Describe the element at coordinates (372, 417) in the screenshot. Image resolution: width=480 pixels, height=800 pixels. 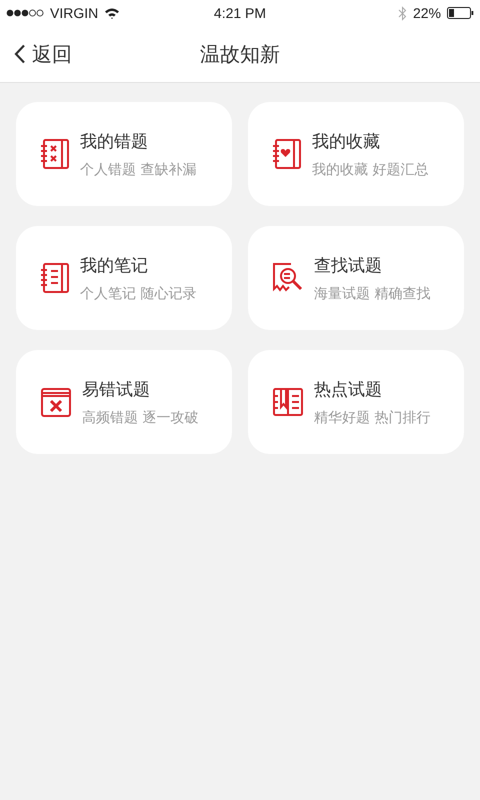
I see `card-subtitle: 精华好题 热门排行` at that location.